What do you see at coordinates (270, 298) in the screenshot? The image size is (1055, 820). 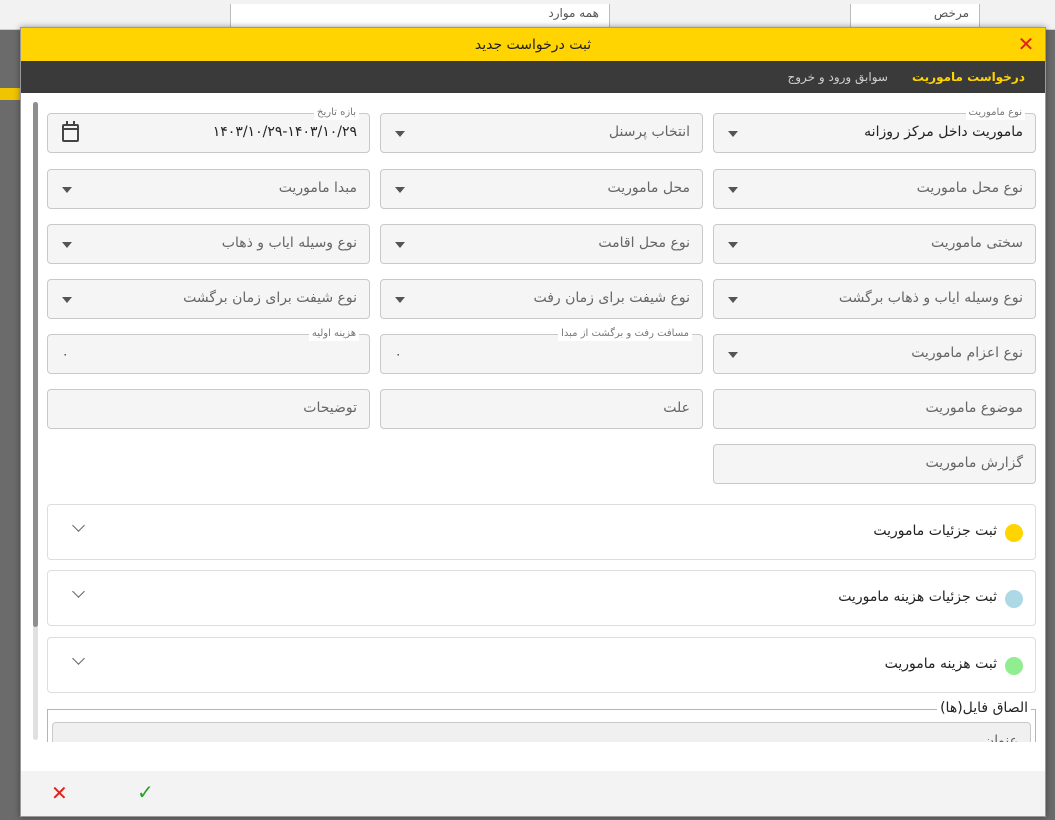 I see `return-shift-type-placeholder: نوع شیفت برای زمان برگشت` at bounding box center [270, 298].